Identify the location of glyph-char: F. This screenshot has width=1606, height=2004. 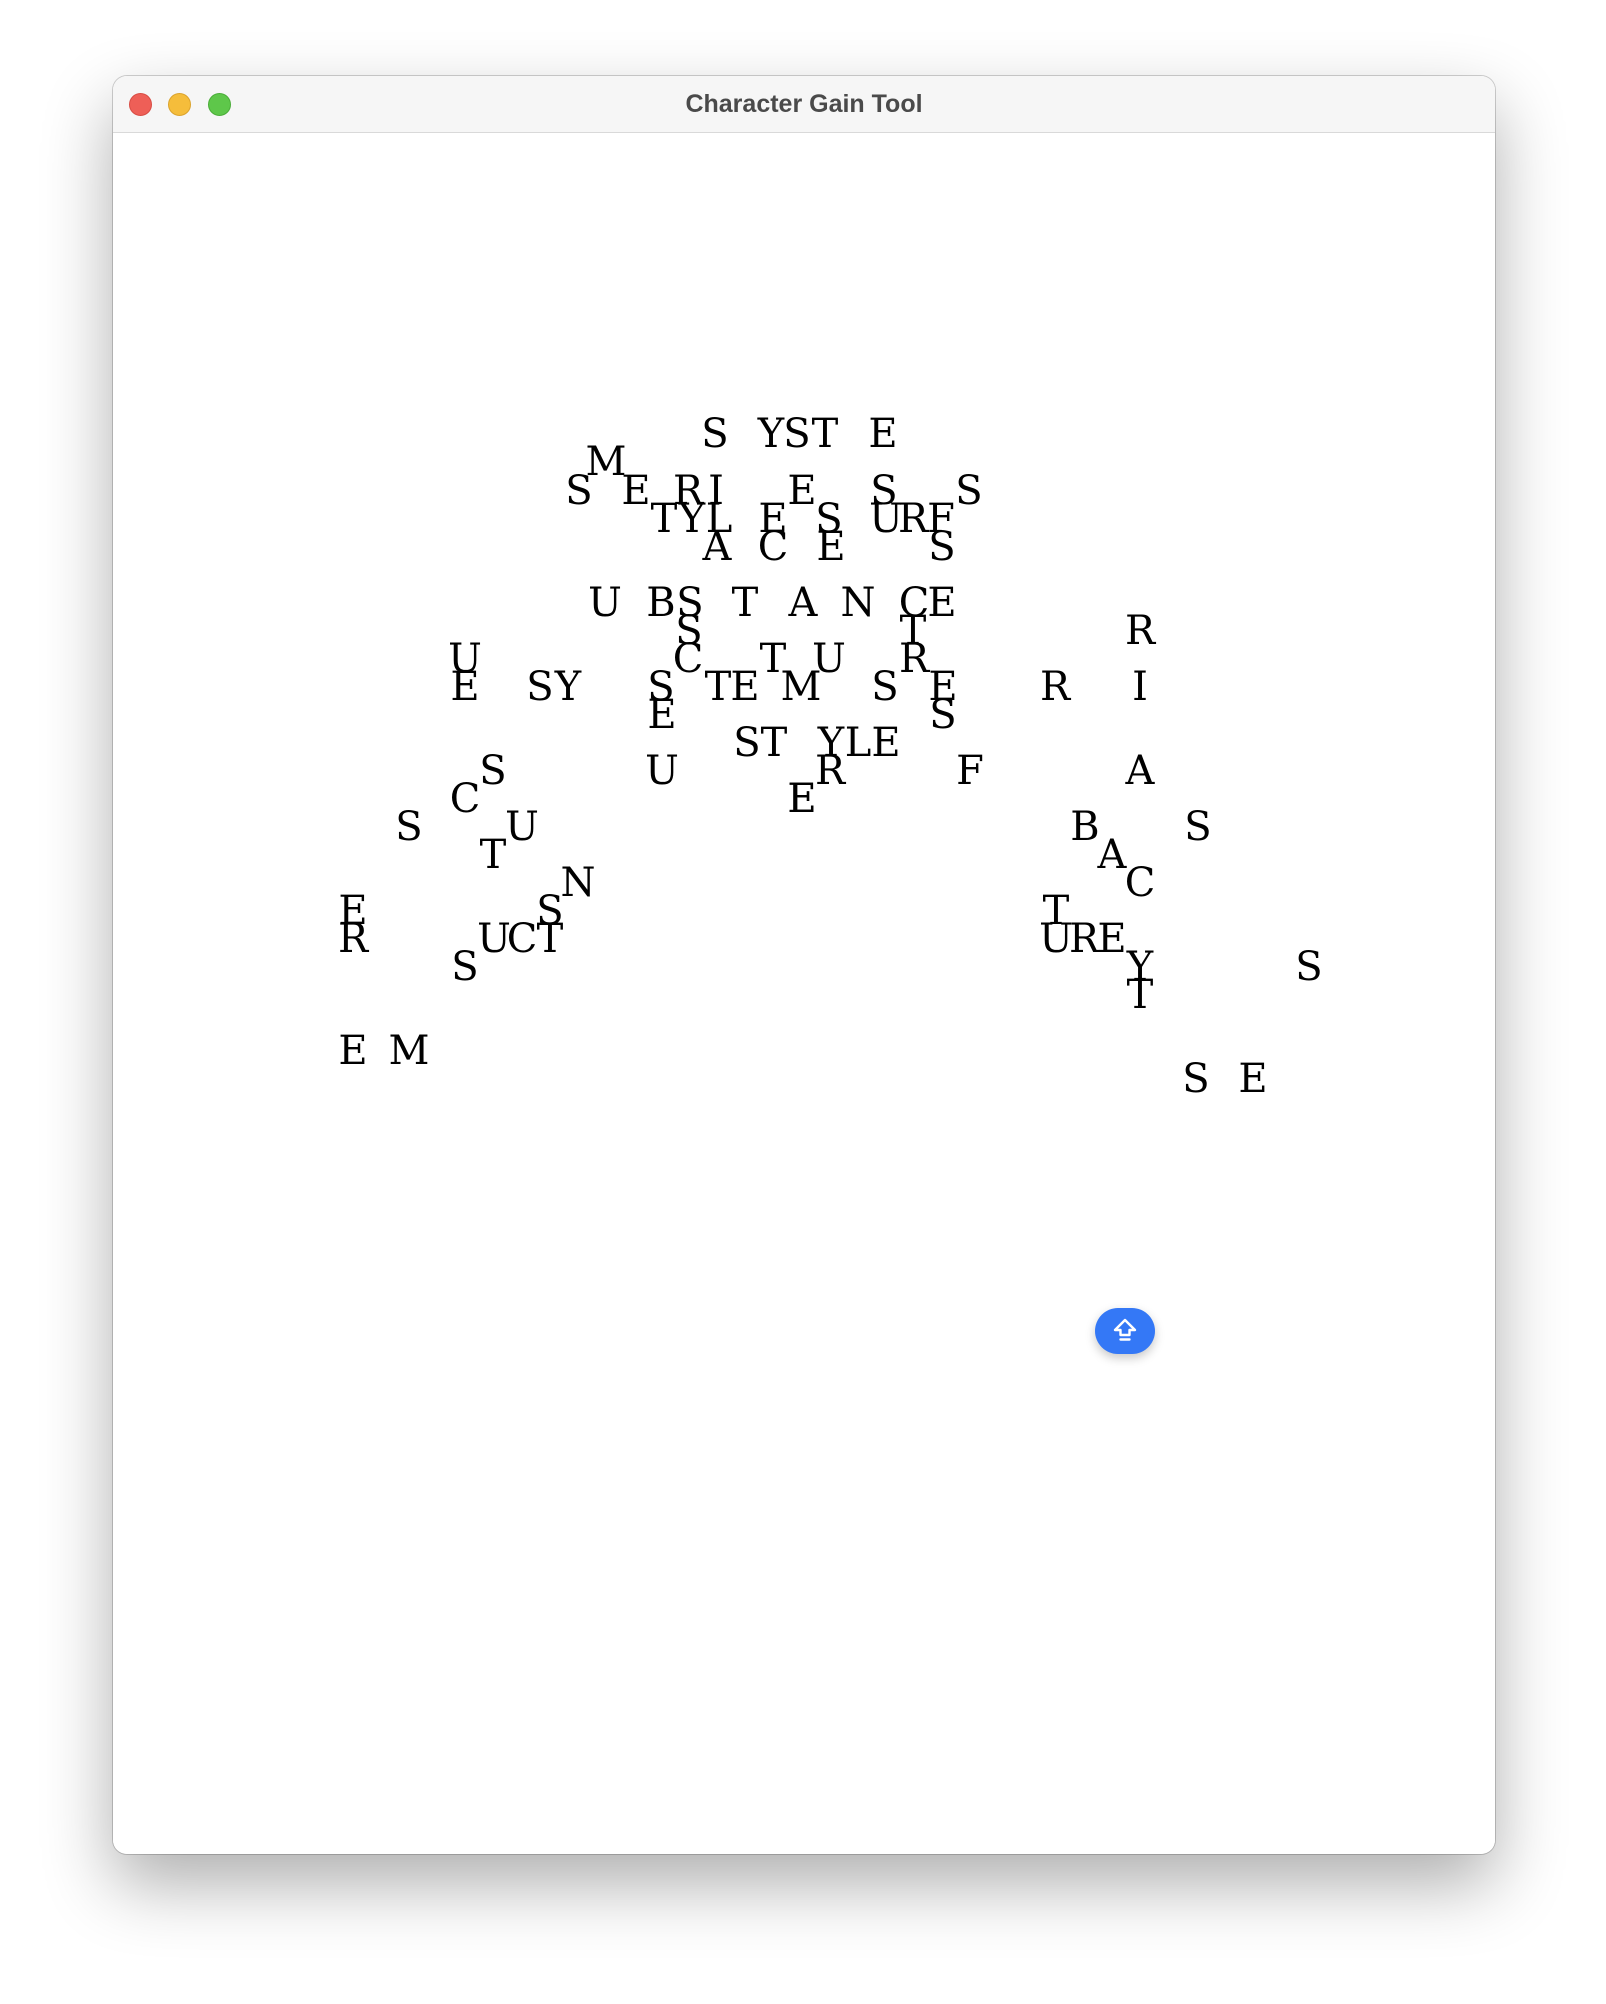
(970, 771).